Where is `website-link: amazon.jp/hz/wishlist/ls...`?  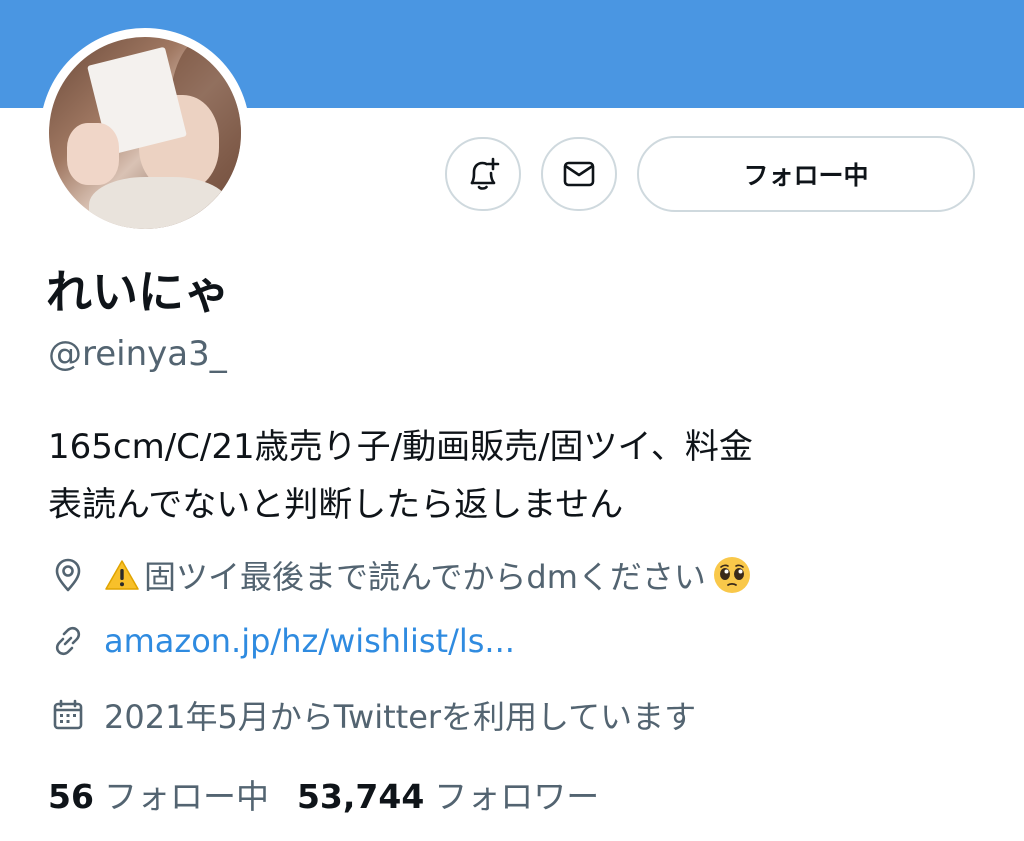 website-link: amazon.jp/hz/wishlist/ls... is located at coordinates (309, 641).